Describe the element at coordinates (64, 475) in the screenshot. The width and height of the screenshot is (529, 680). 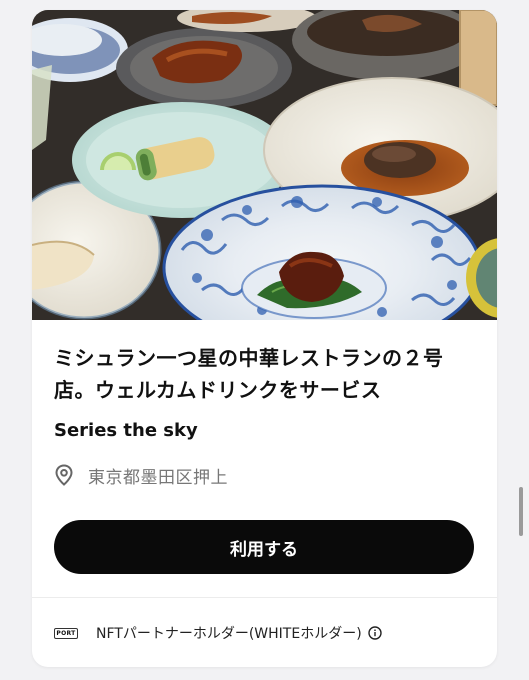
I see `map-pin-icon` at that location.